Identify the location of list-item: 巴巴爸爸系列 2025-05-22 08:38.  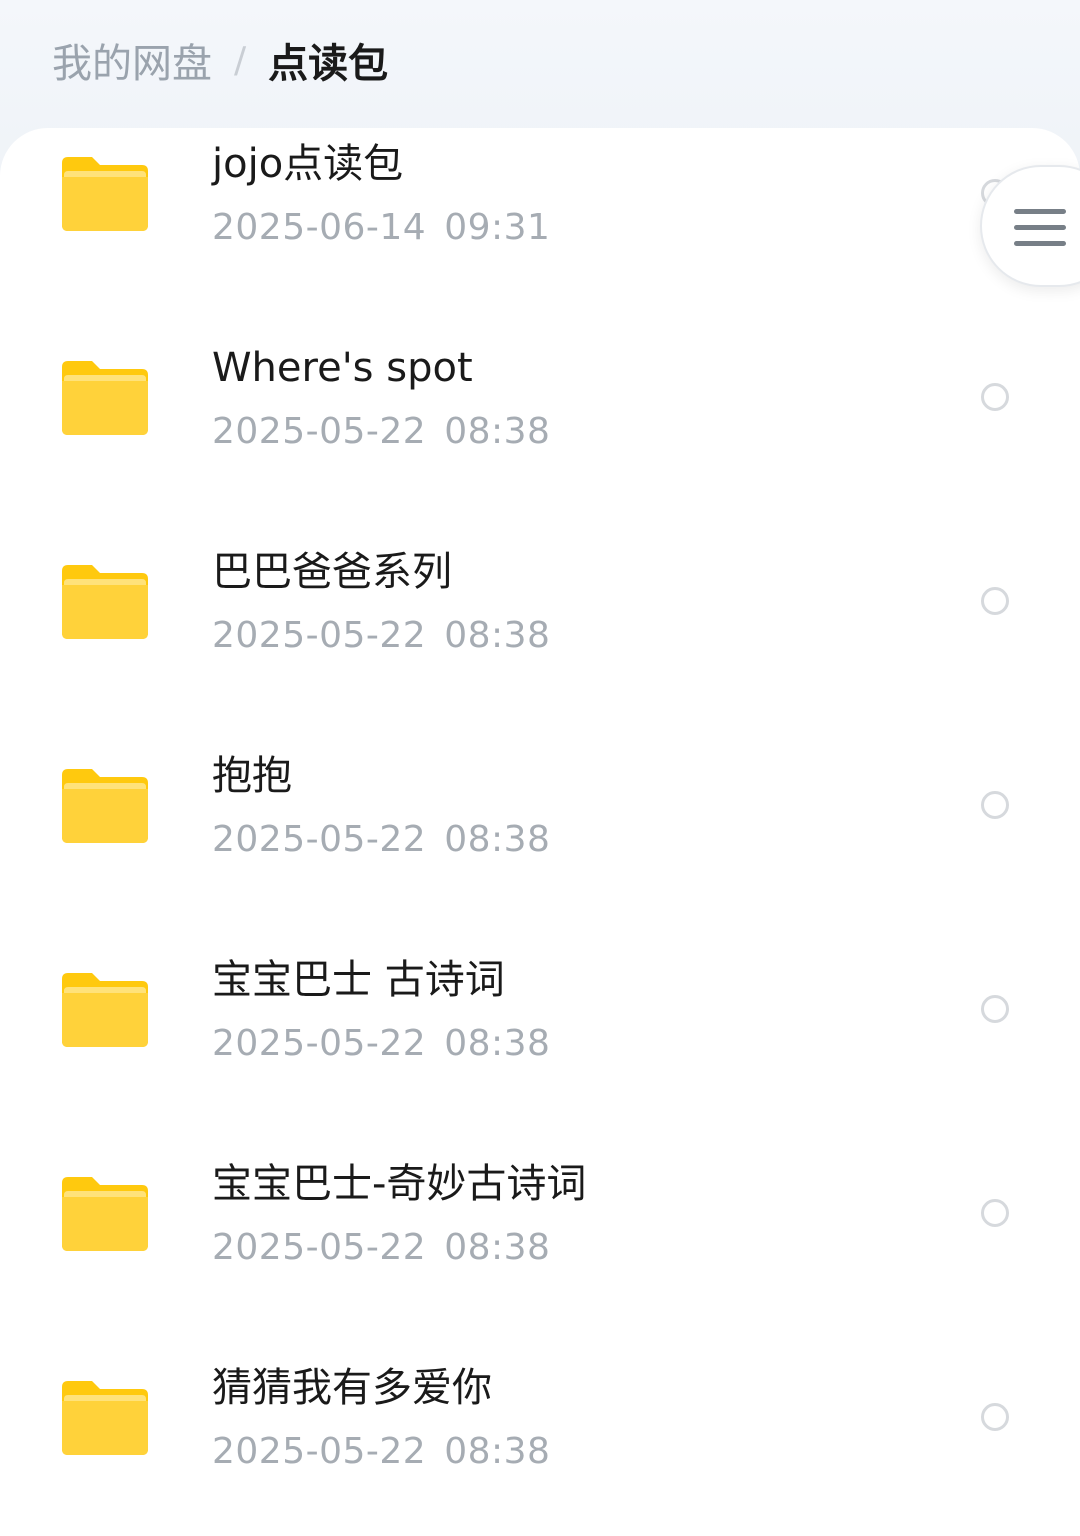
(540, 638).